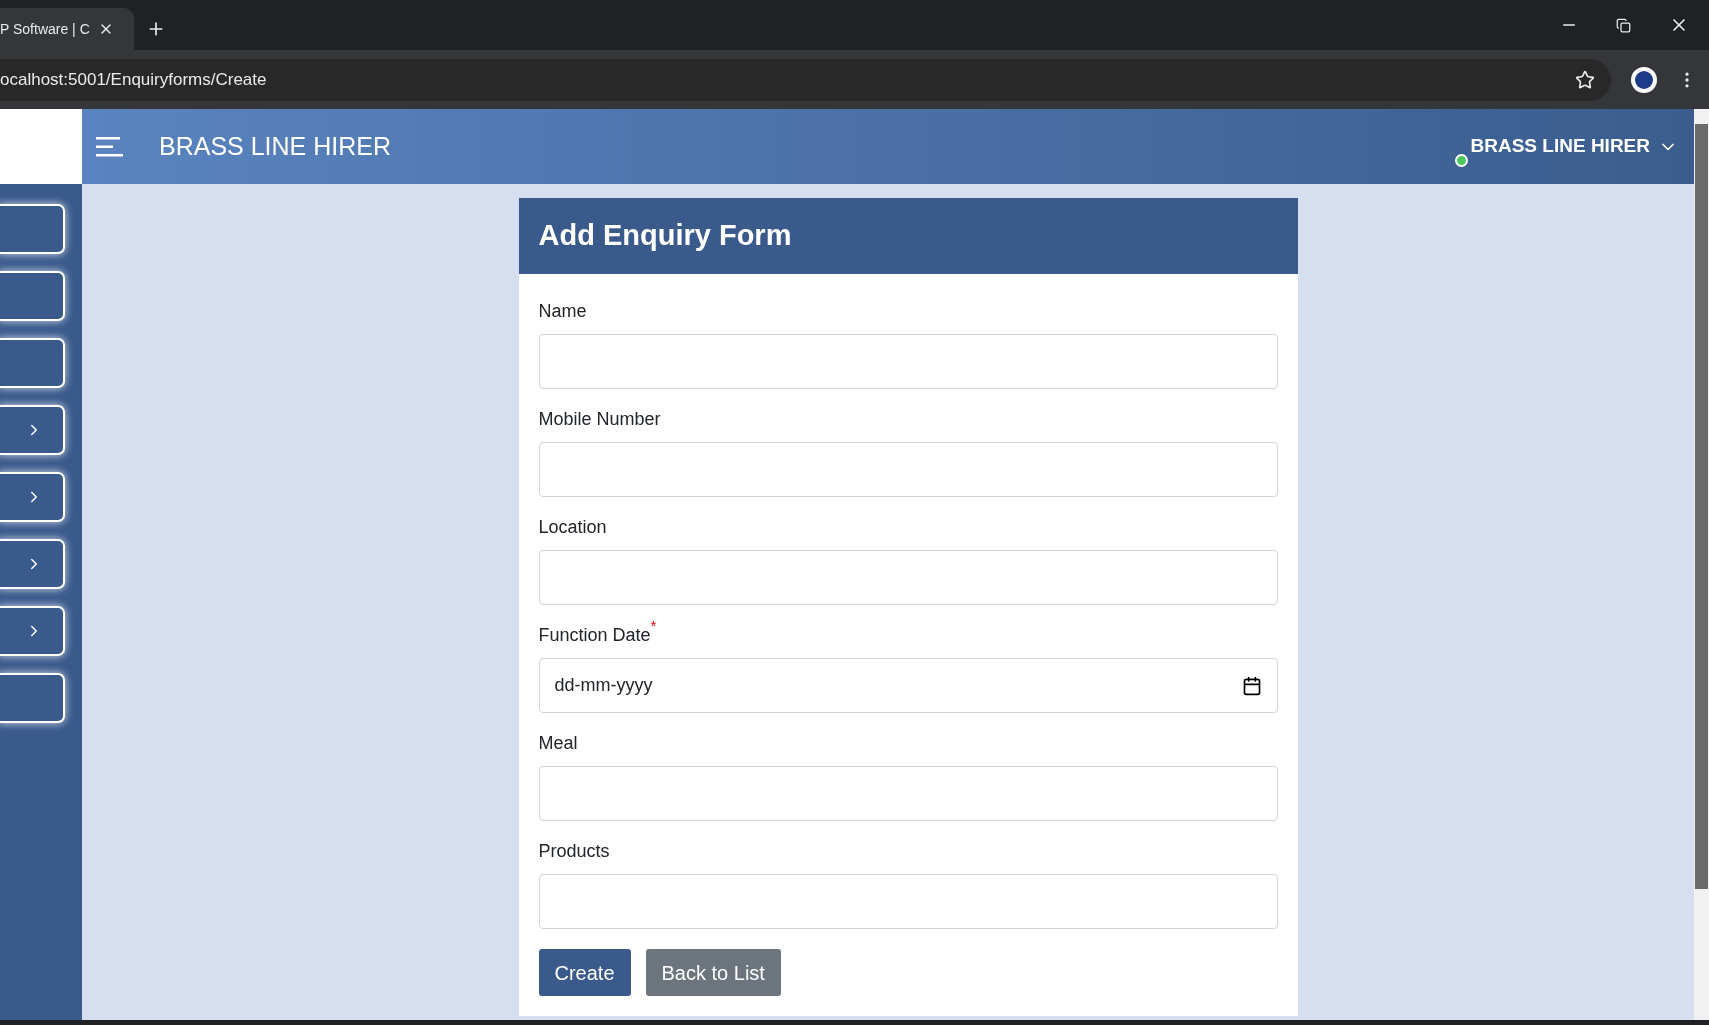  Describe the element at coordinates (1585, 79) in the screenshot. I see `bookmark-star-icon` at that location.